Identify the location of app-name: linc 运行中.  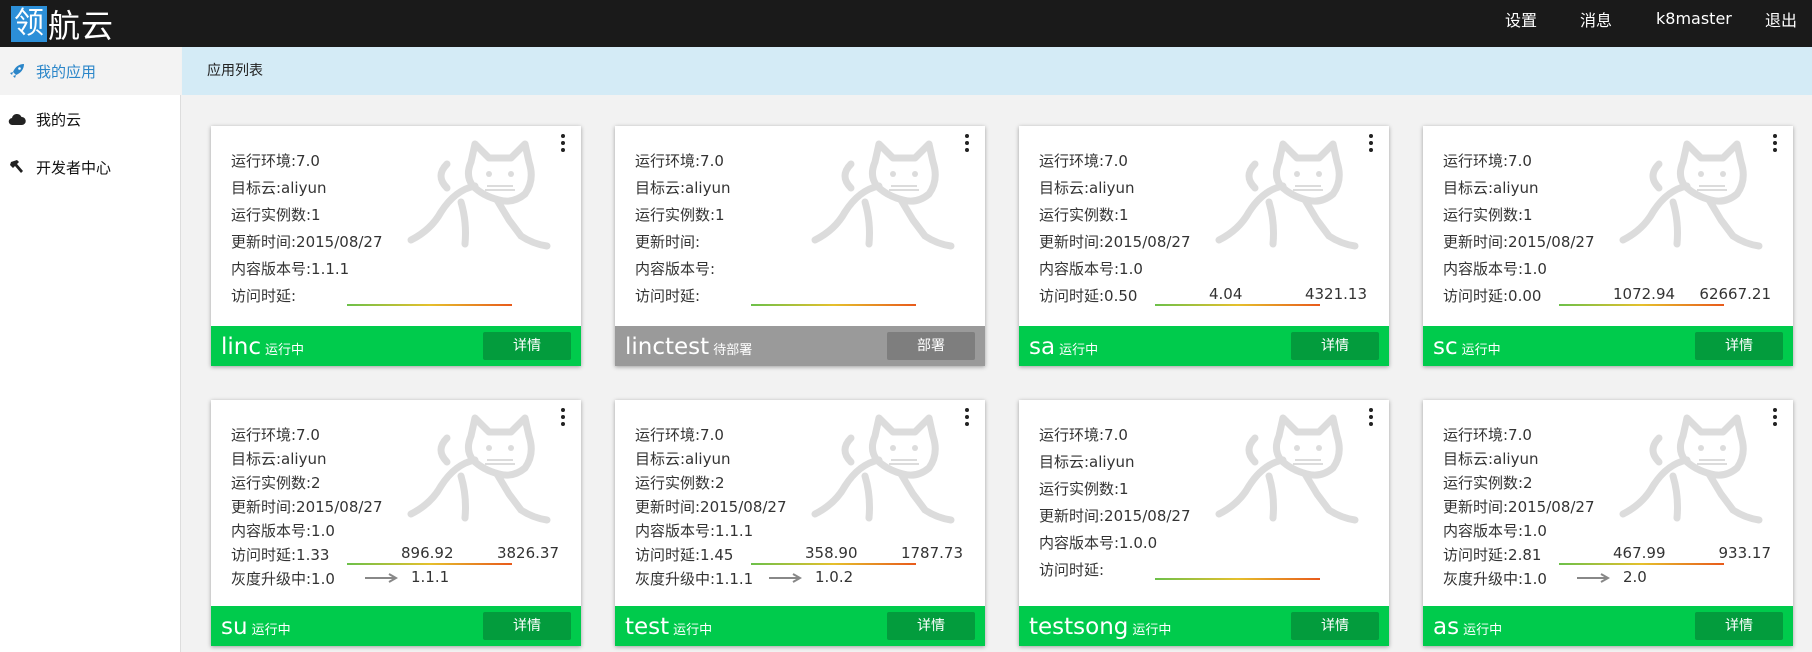
(262, 347).